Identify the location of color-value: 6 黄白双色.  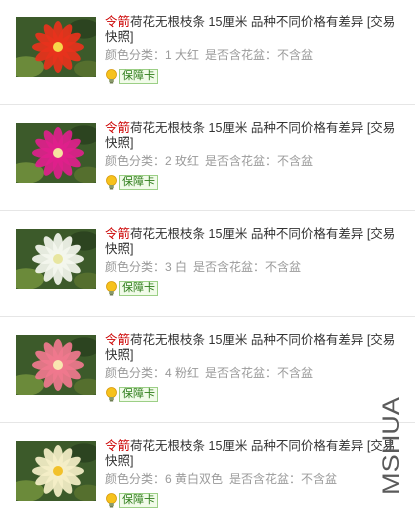
(194, 479).